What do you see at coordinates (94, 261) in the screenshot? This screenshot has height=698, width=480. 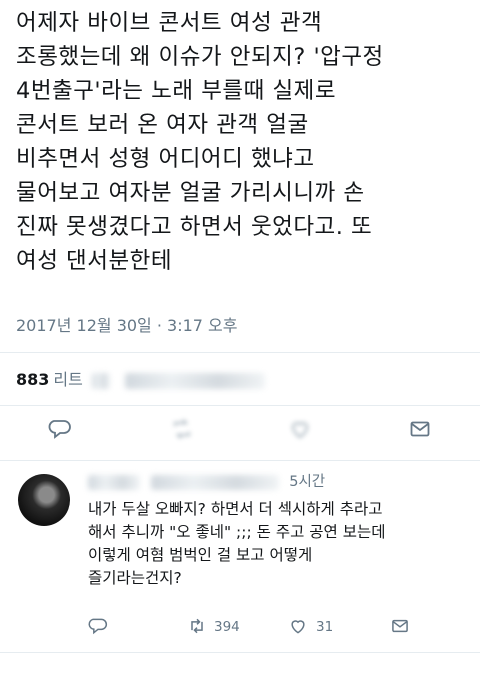 I see `tweet-text-line: 여성 댄서분한테` at bounding box center [94, 261].